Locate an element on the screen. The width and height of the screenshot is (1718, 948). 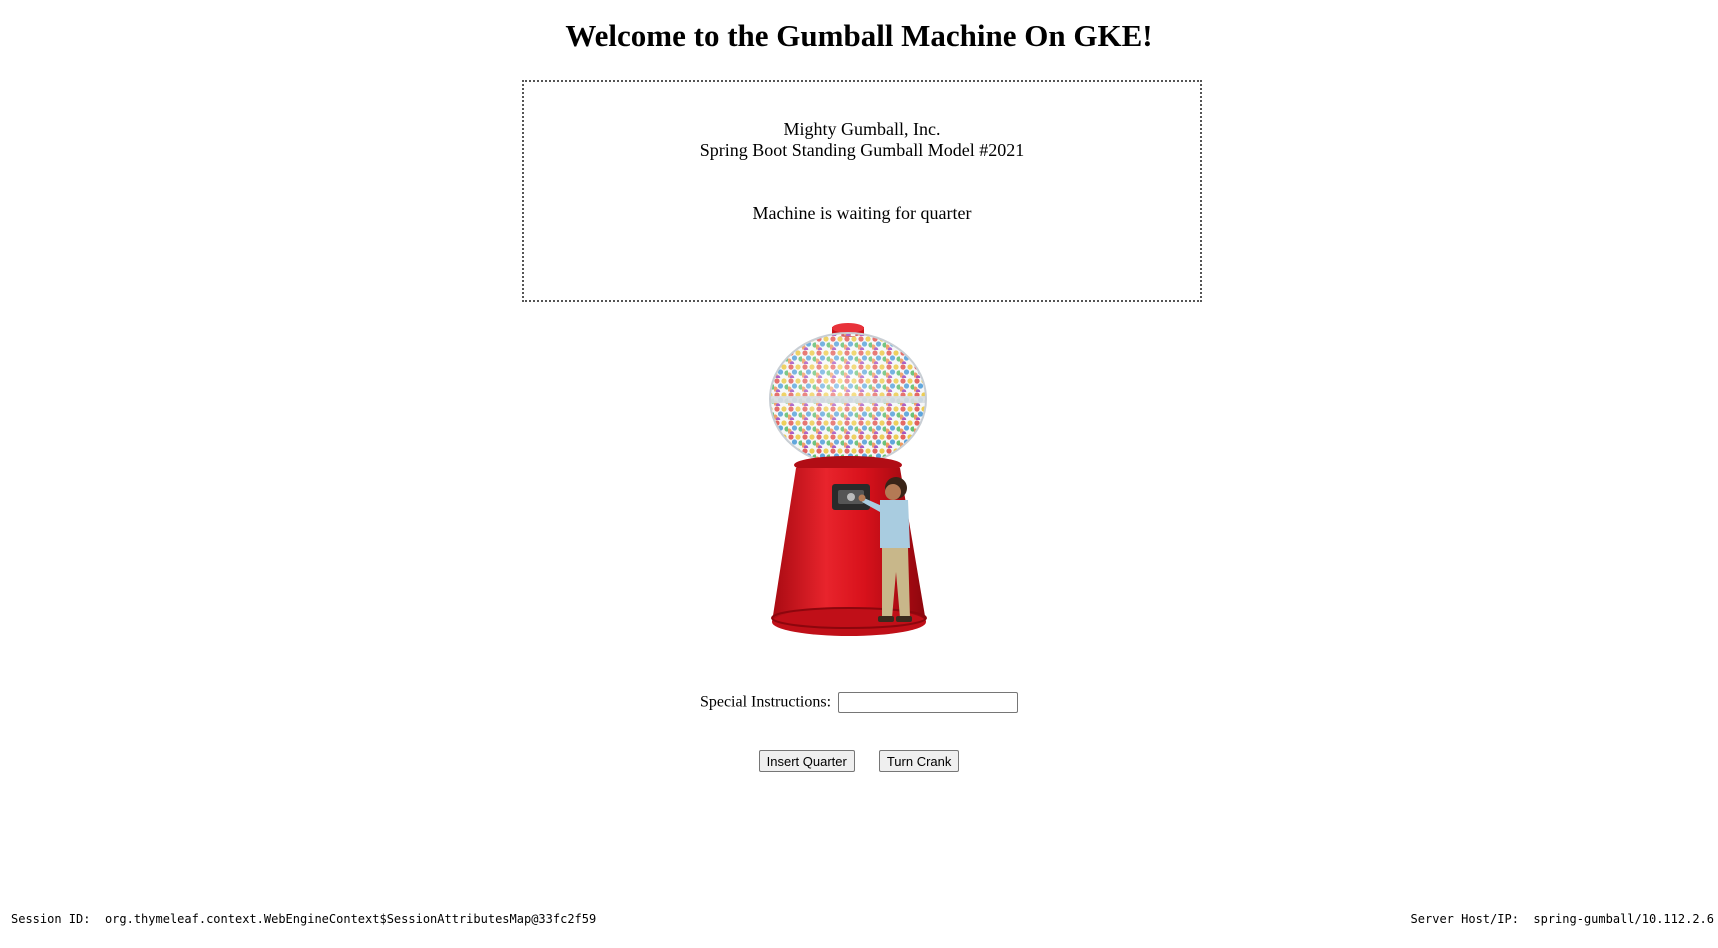
machine-status: Machine is waiting for quarter is located at coordinates (862, 213).